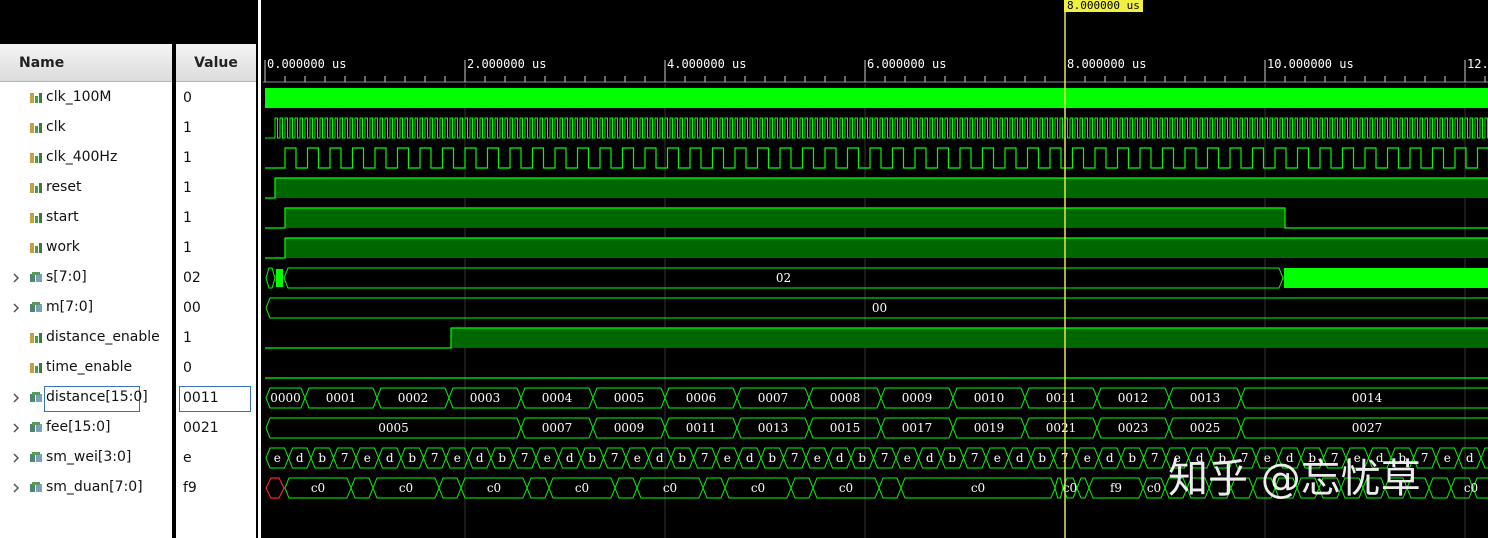  I want to click on ruler-label: 6.000000 us, so click(906, 64).